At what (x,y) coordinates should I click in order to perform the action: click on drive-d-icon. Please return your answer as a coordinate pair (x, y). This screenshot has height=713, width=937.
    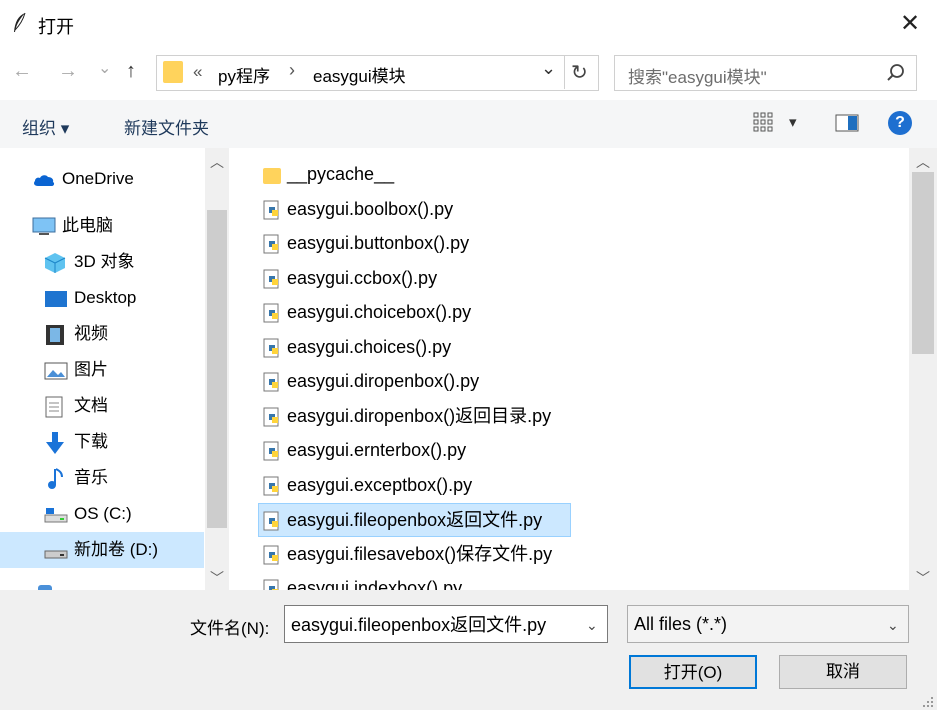
    Looking at the image, I should click on (56, 554).